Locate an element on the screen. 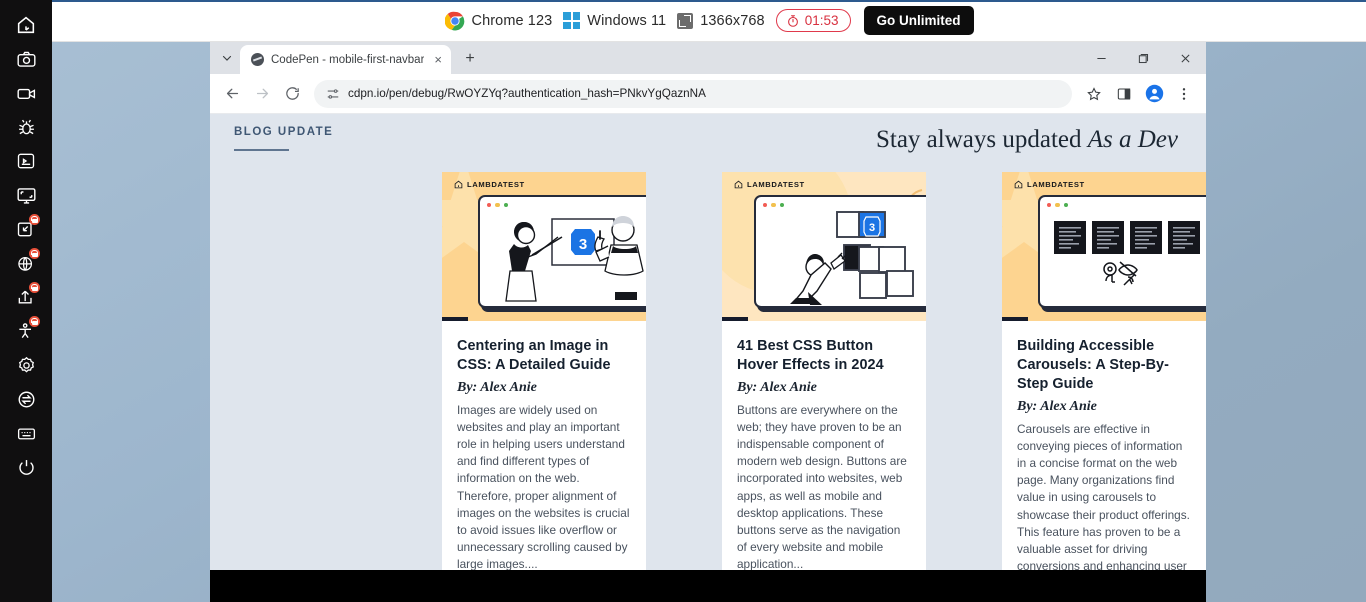 This screenshot has width=1366, height=602. tagline-plain: Stay always updated is located at coordinates (981, 139).